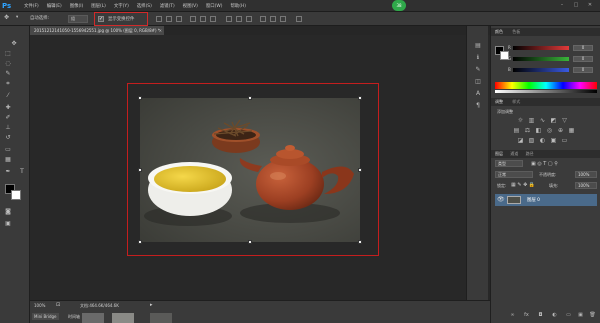 The image size is (600, 323). What do you see at coordinates (8, 63) in the screenshot?
I see `lasso-tool-icon: ◌` at bounding box center [8, 63].